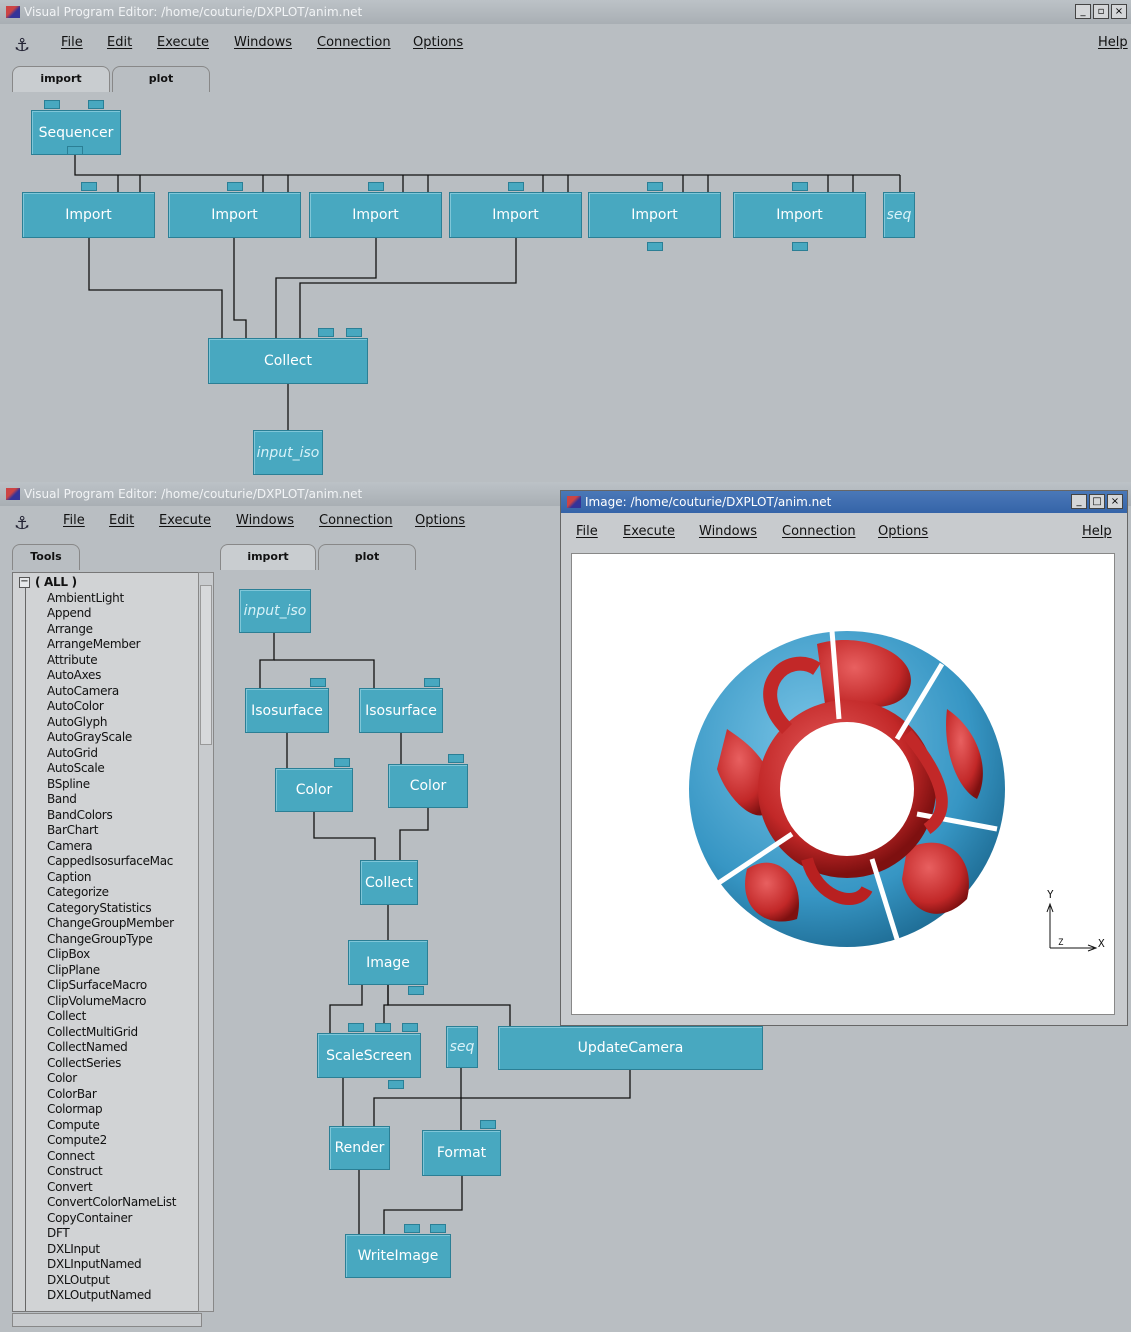 The width and height of the screenshot is (1131, 1332). Describe the element at coordinates (24, 582) in the screenshot. I see `collapse-icon: −` at that location.